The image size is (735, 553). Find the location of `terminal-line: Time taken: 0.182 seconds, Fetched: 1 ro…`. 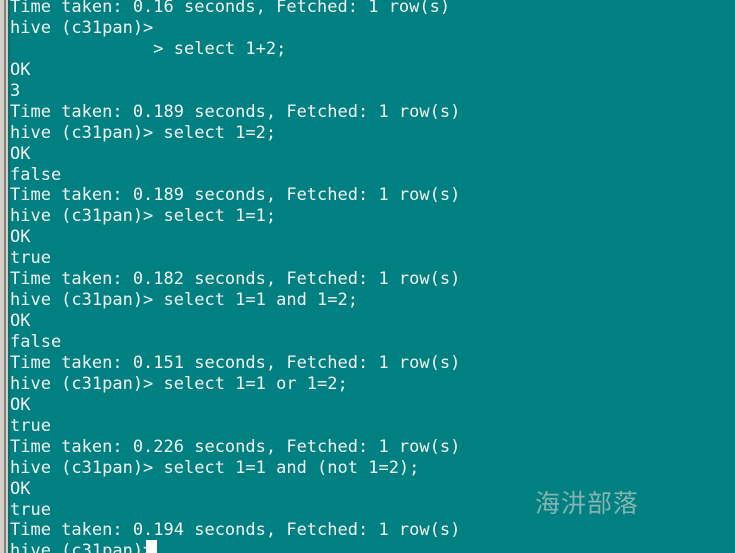

terminal-line: Time taken: 0.182 seconds, Fetched: 1 ro… is located at coordinates (235, 279).